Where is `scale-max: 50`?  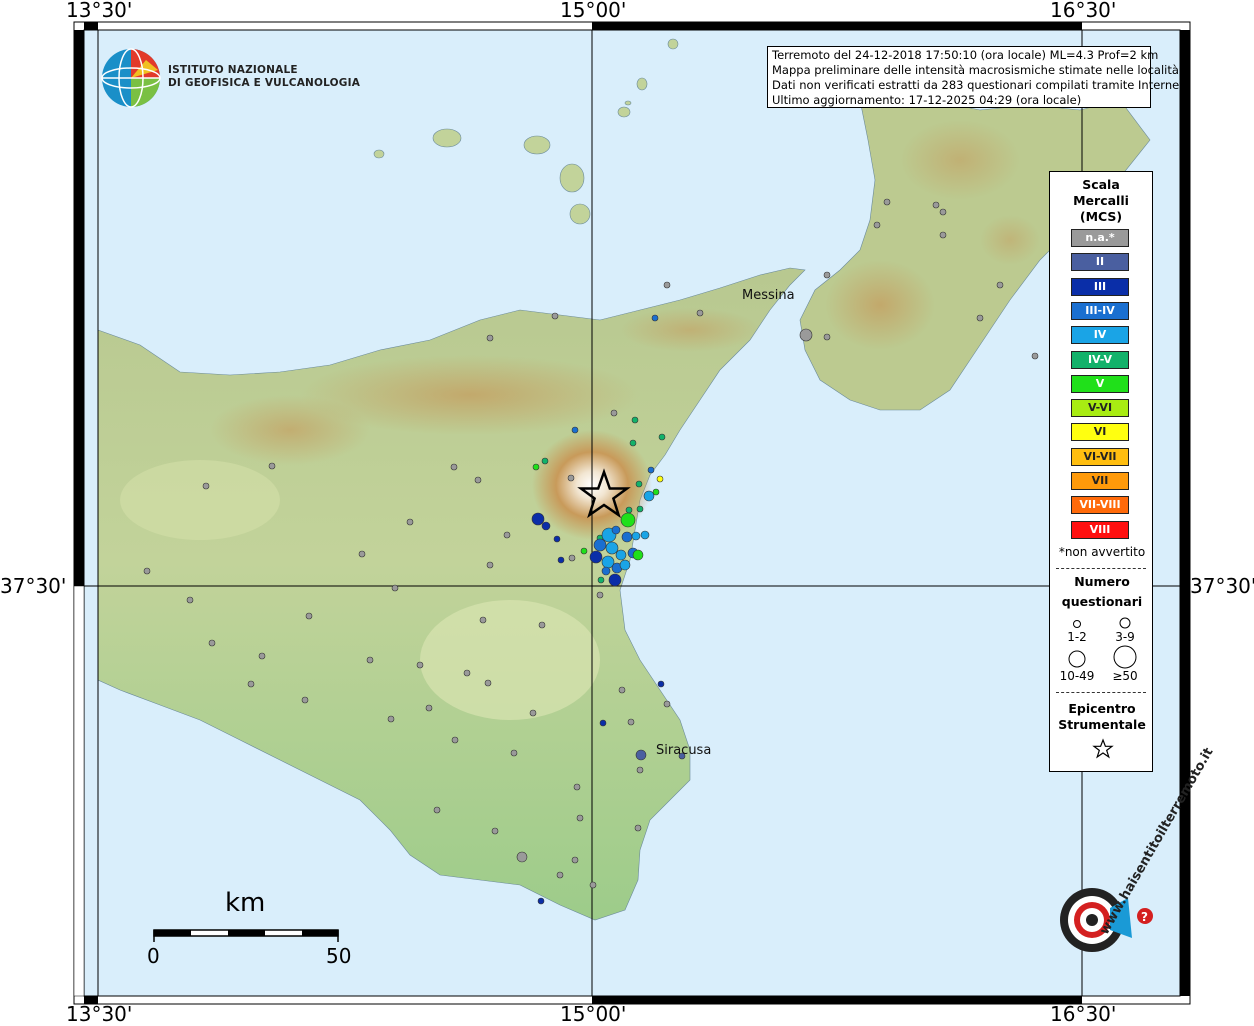 scale-max: 50 is located at coordinates (339, 956).